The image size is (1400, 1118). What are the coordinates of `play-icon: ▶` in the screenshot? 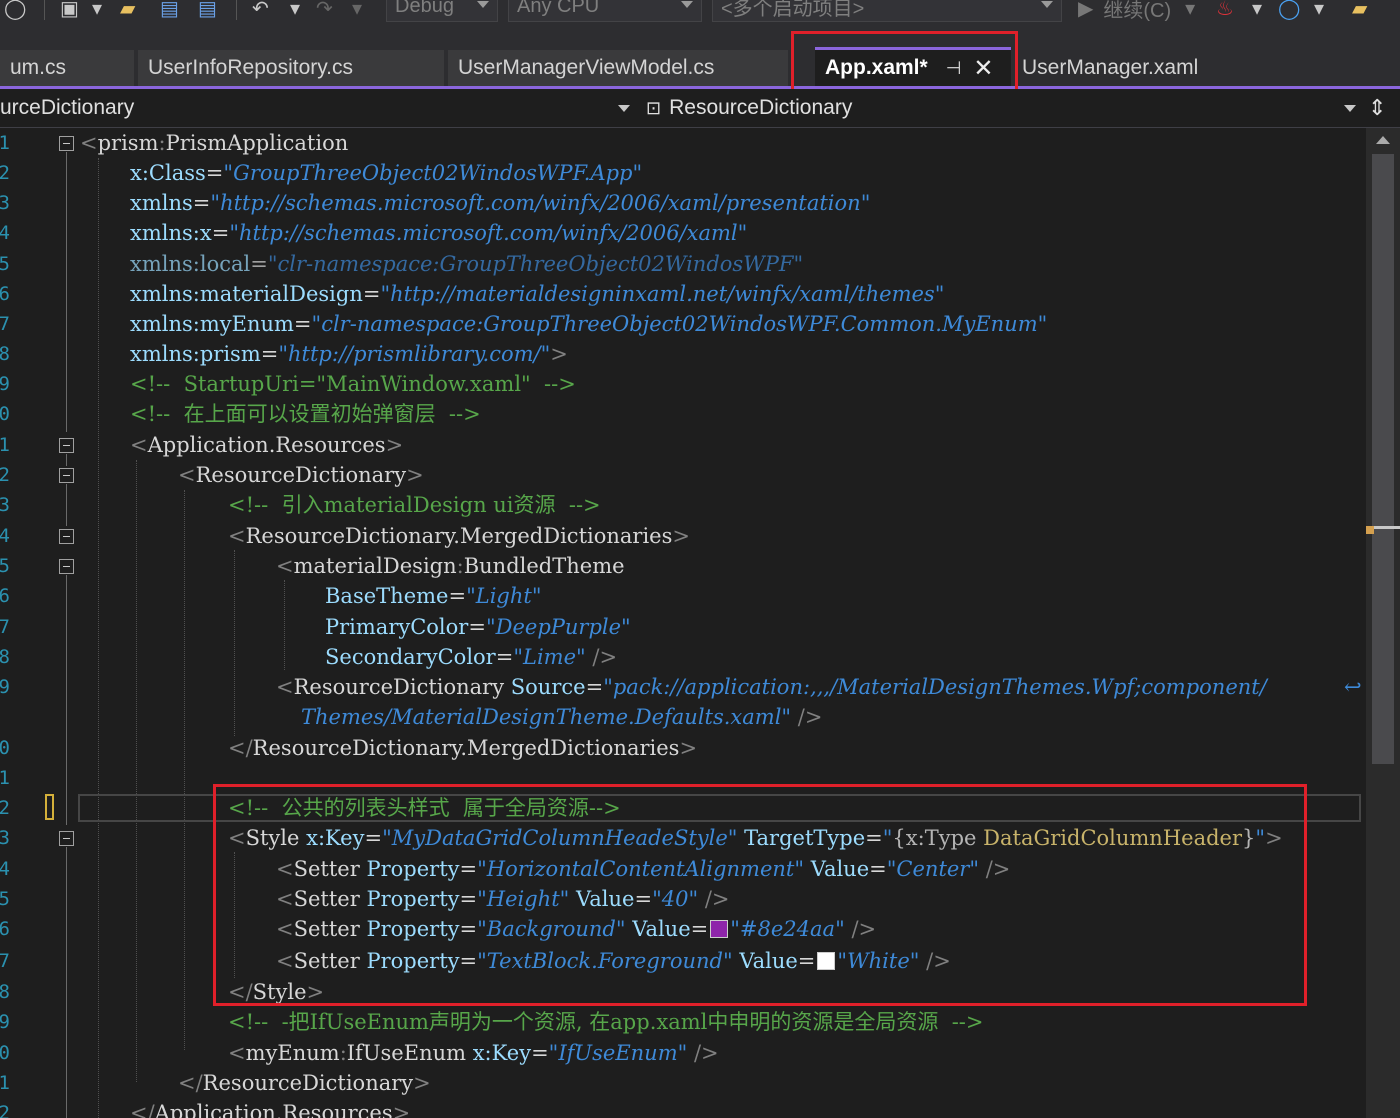 It's located at (1086, 10).